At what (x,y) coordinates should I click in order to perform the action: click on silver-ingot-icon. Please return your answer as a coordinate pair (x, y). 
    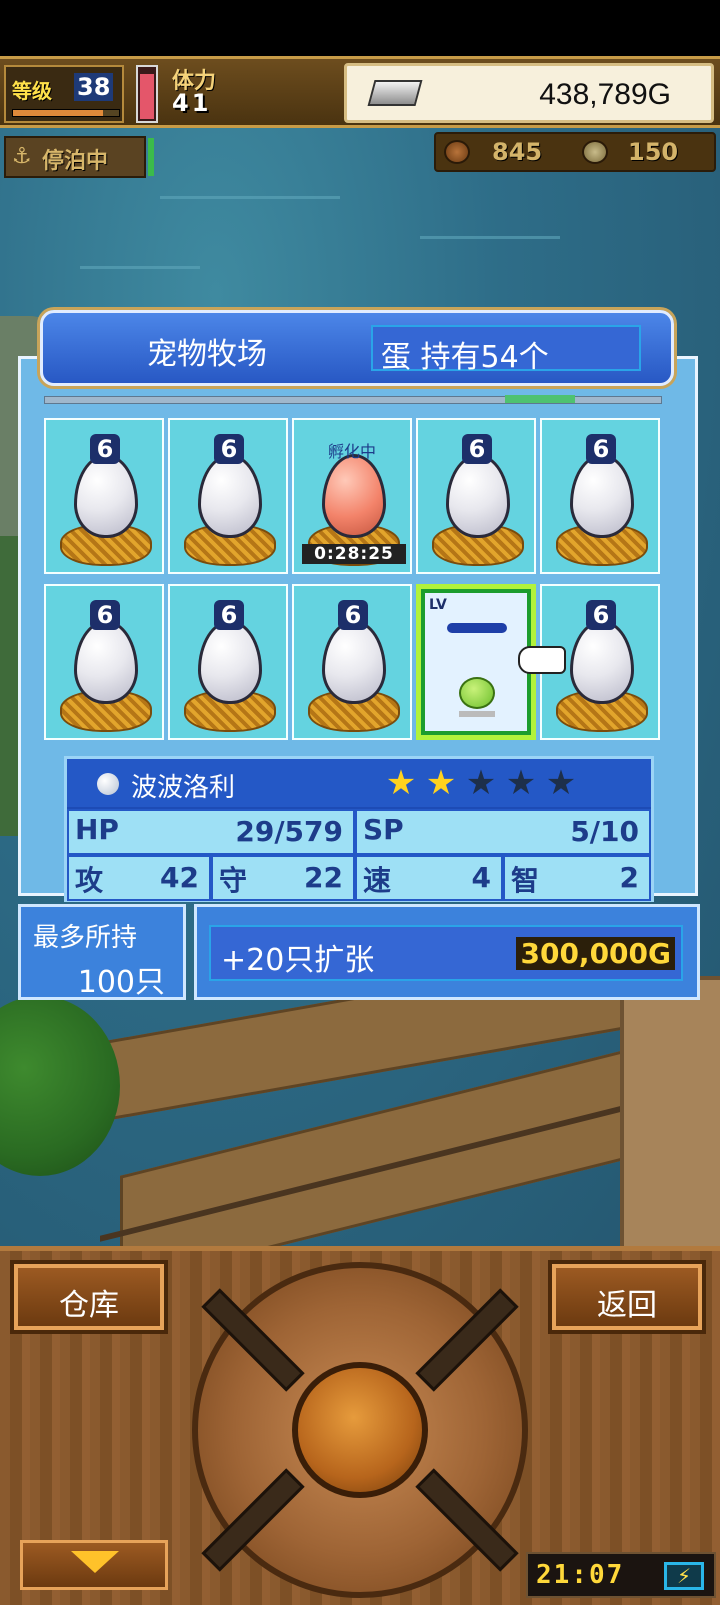
    Looking at the image, I should click on (395, 93).